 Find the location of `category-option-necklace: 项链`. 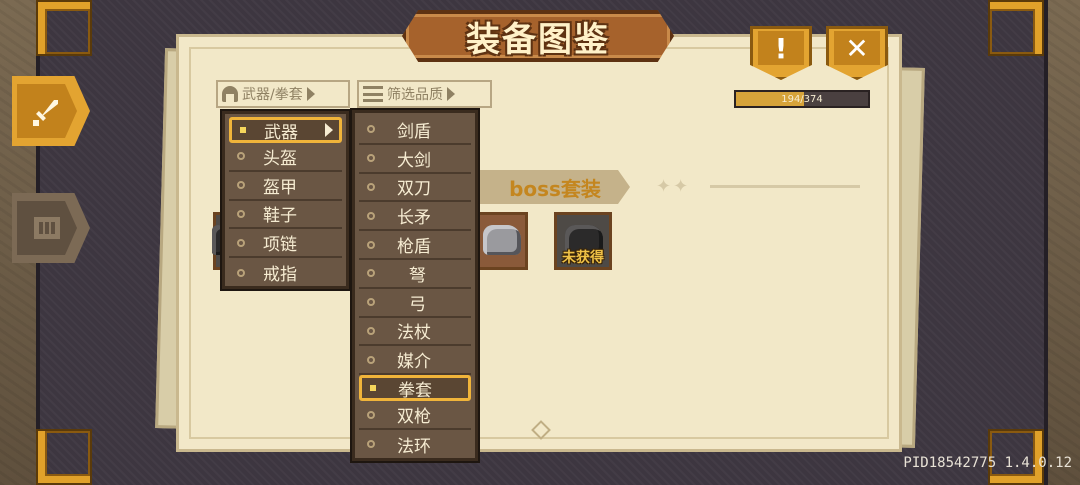

category-option-necklace: 项链 is located at coordinates (285, 244).